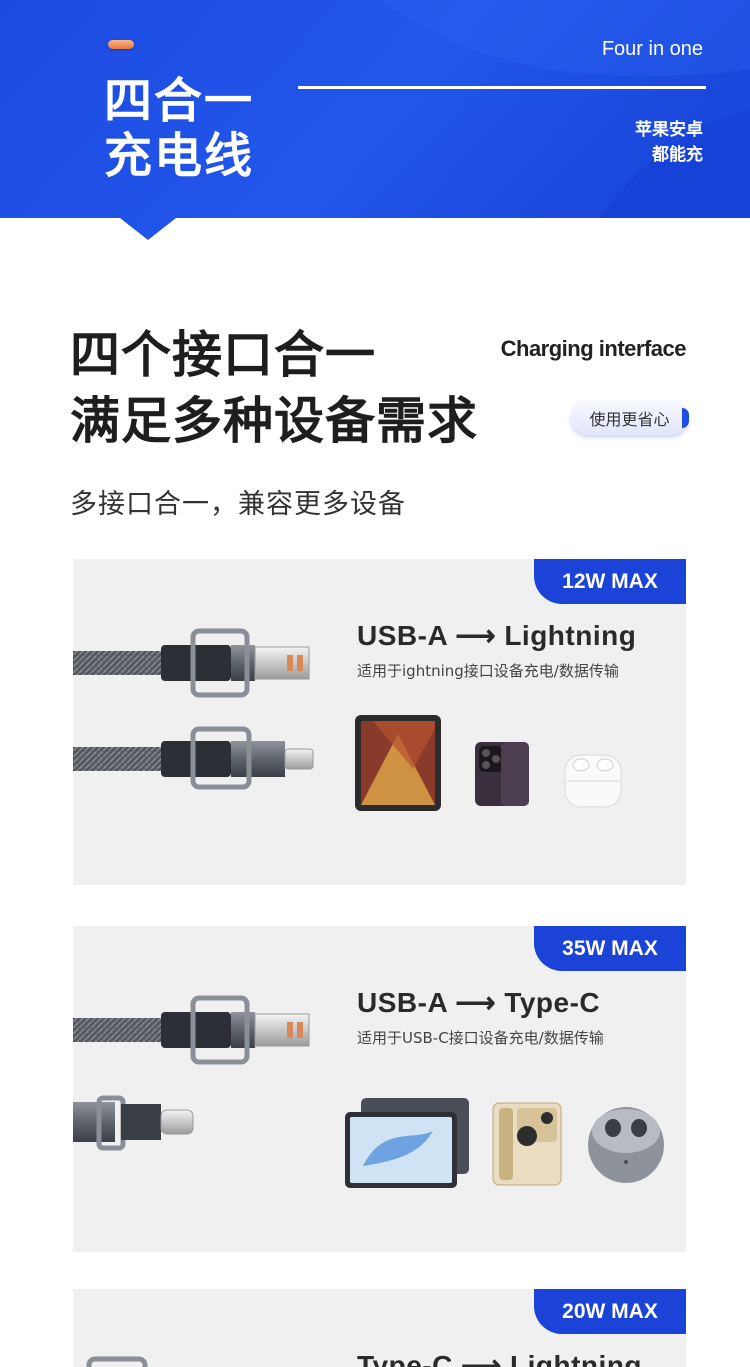 The width and height of the screenshot is (750, 1367). I want to click on badge-label: 使用更省心, so click(629, 419).